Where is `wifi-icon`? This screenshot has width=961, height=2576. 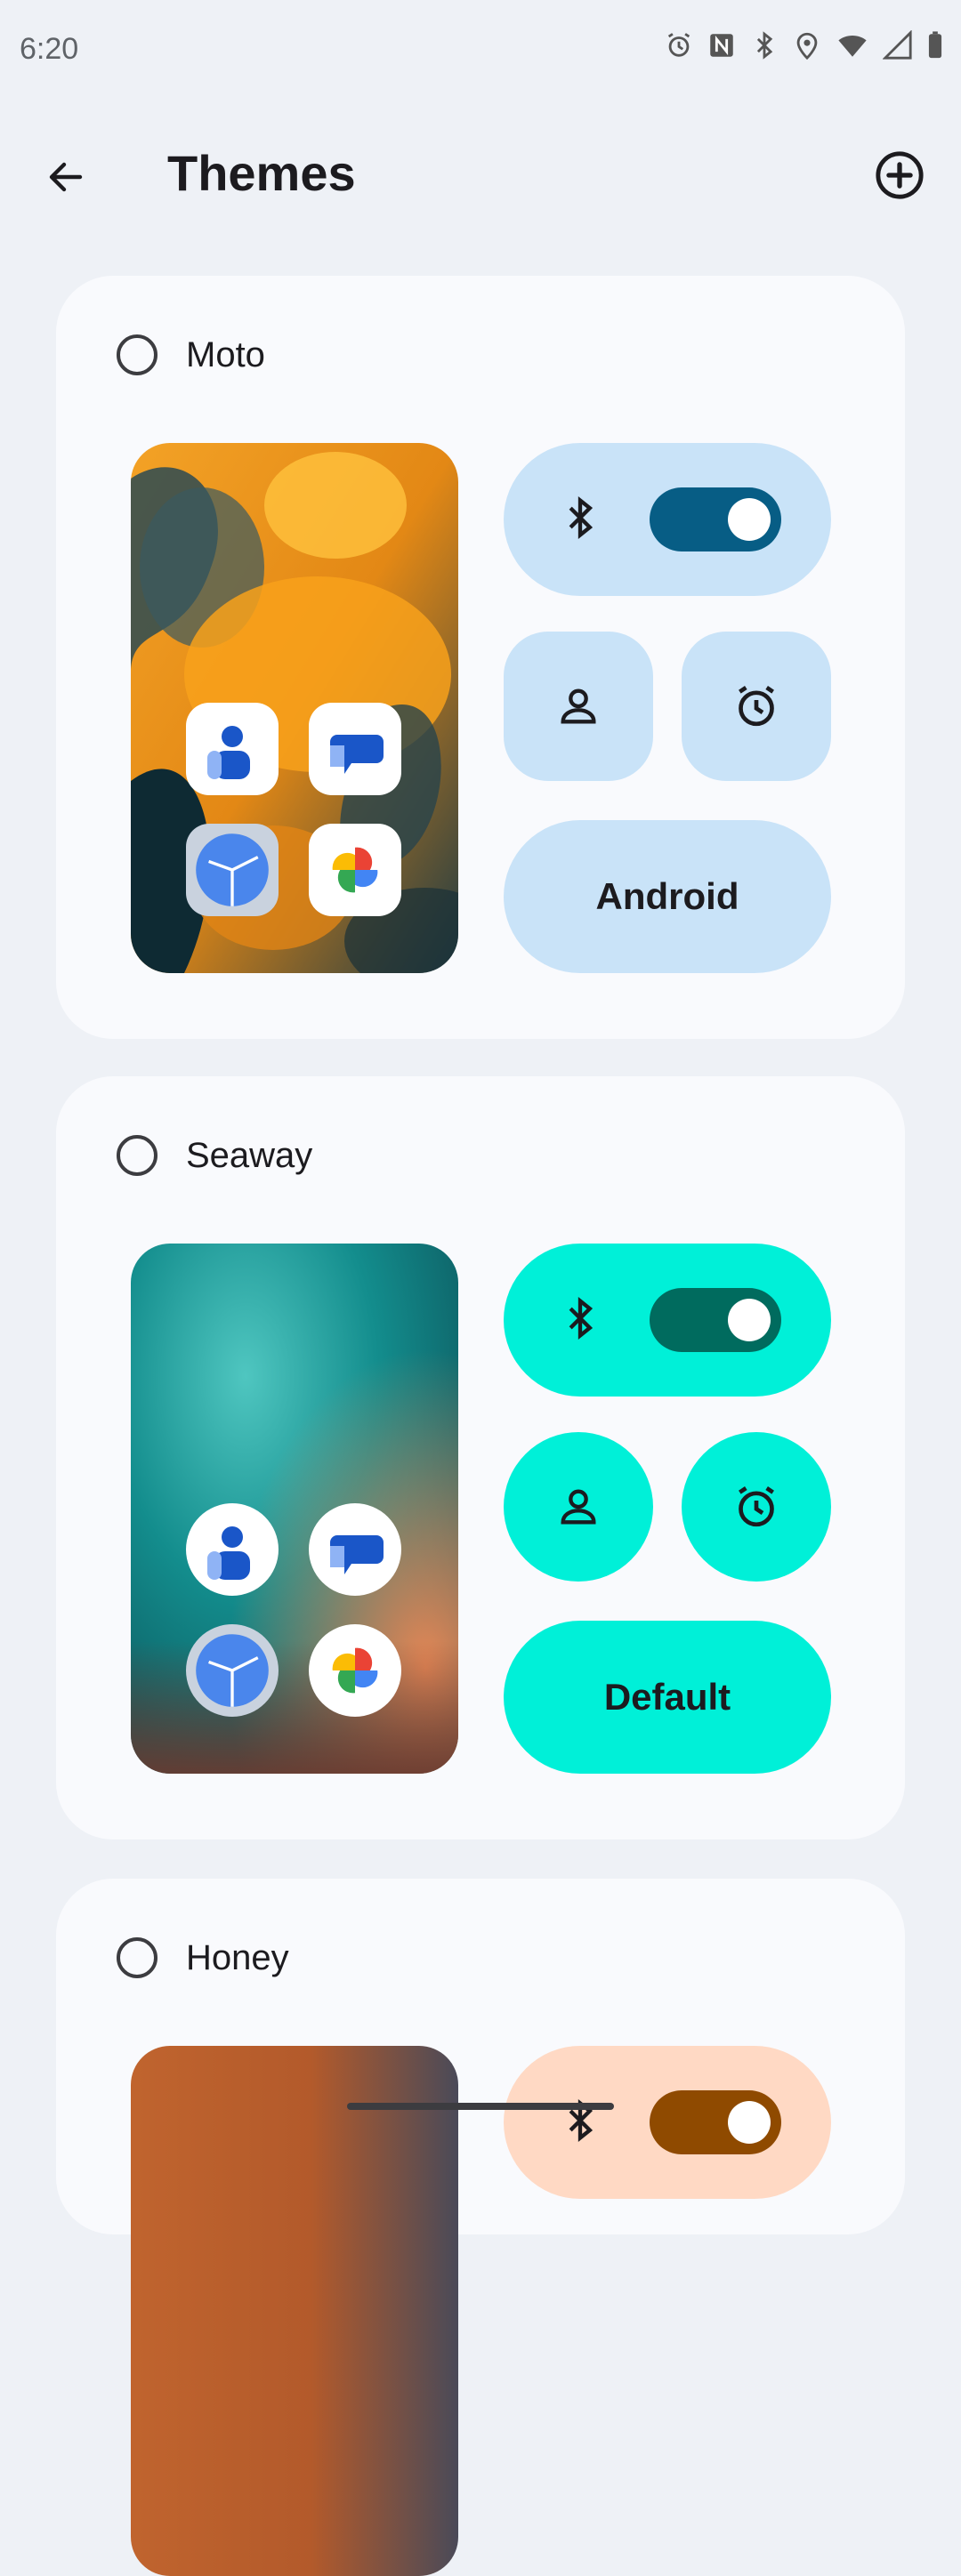 wifi-icon is located at coordinates (852, 45).